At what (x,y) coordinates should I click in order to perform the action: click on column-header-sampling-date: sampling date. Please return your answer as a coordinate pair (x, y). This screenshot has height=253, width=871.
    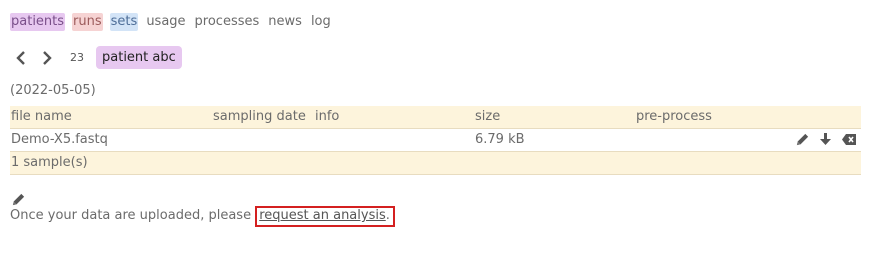
    Looking at the image, I should click on (259, 116).